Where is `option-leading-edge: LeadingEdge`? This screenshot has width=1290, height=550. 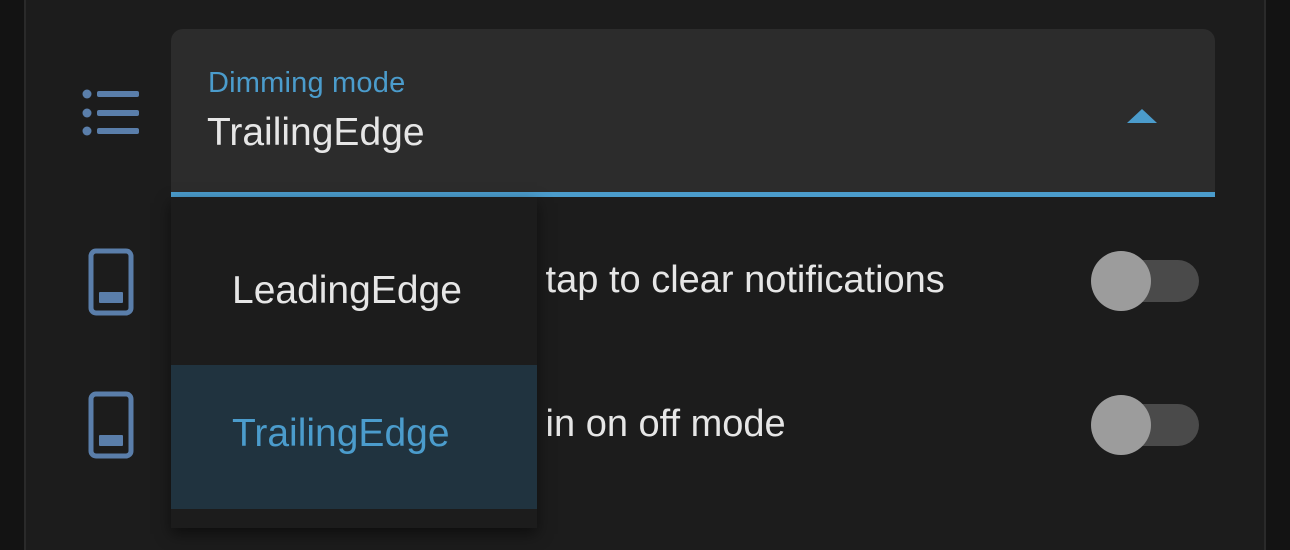
option-leading-edge: LeadingEdge is located at coordinates (354, 294).